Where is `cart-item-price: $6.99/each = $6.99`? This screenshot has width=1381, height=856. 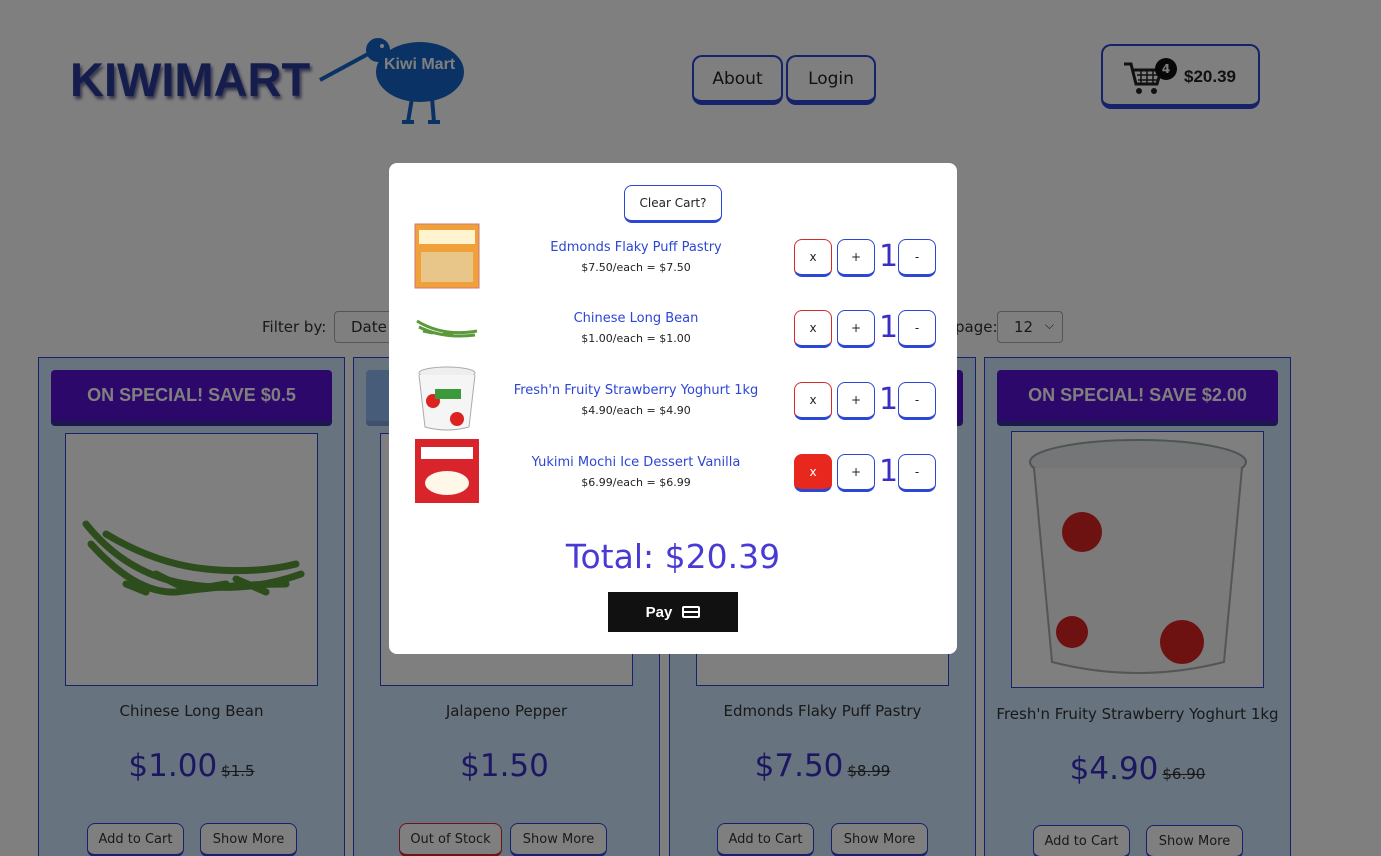 cart-item-price: $6.99/each = $6.99 is located at coordinates (636, 482).